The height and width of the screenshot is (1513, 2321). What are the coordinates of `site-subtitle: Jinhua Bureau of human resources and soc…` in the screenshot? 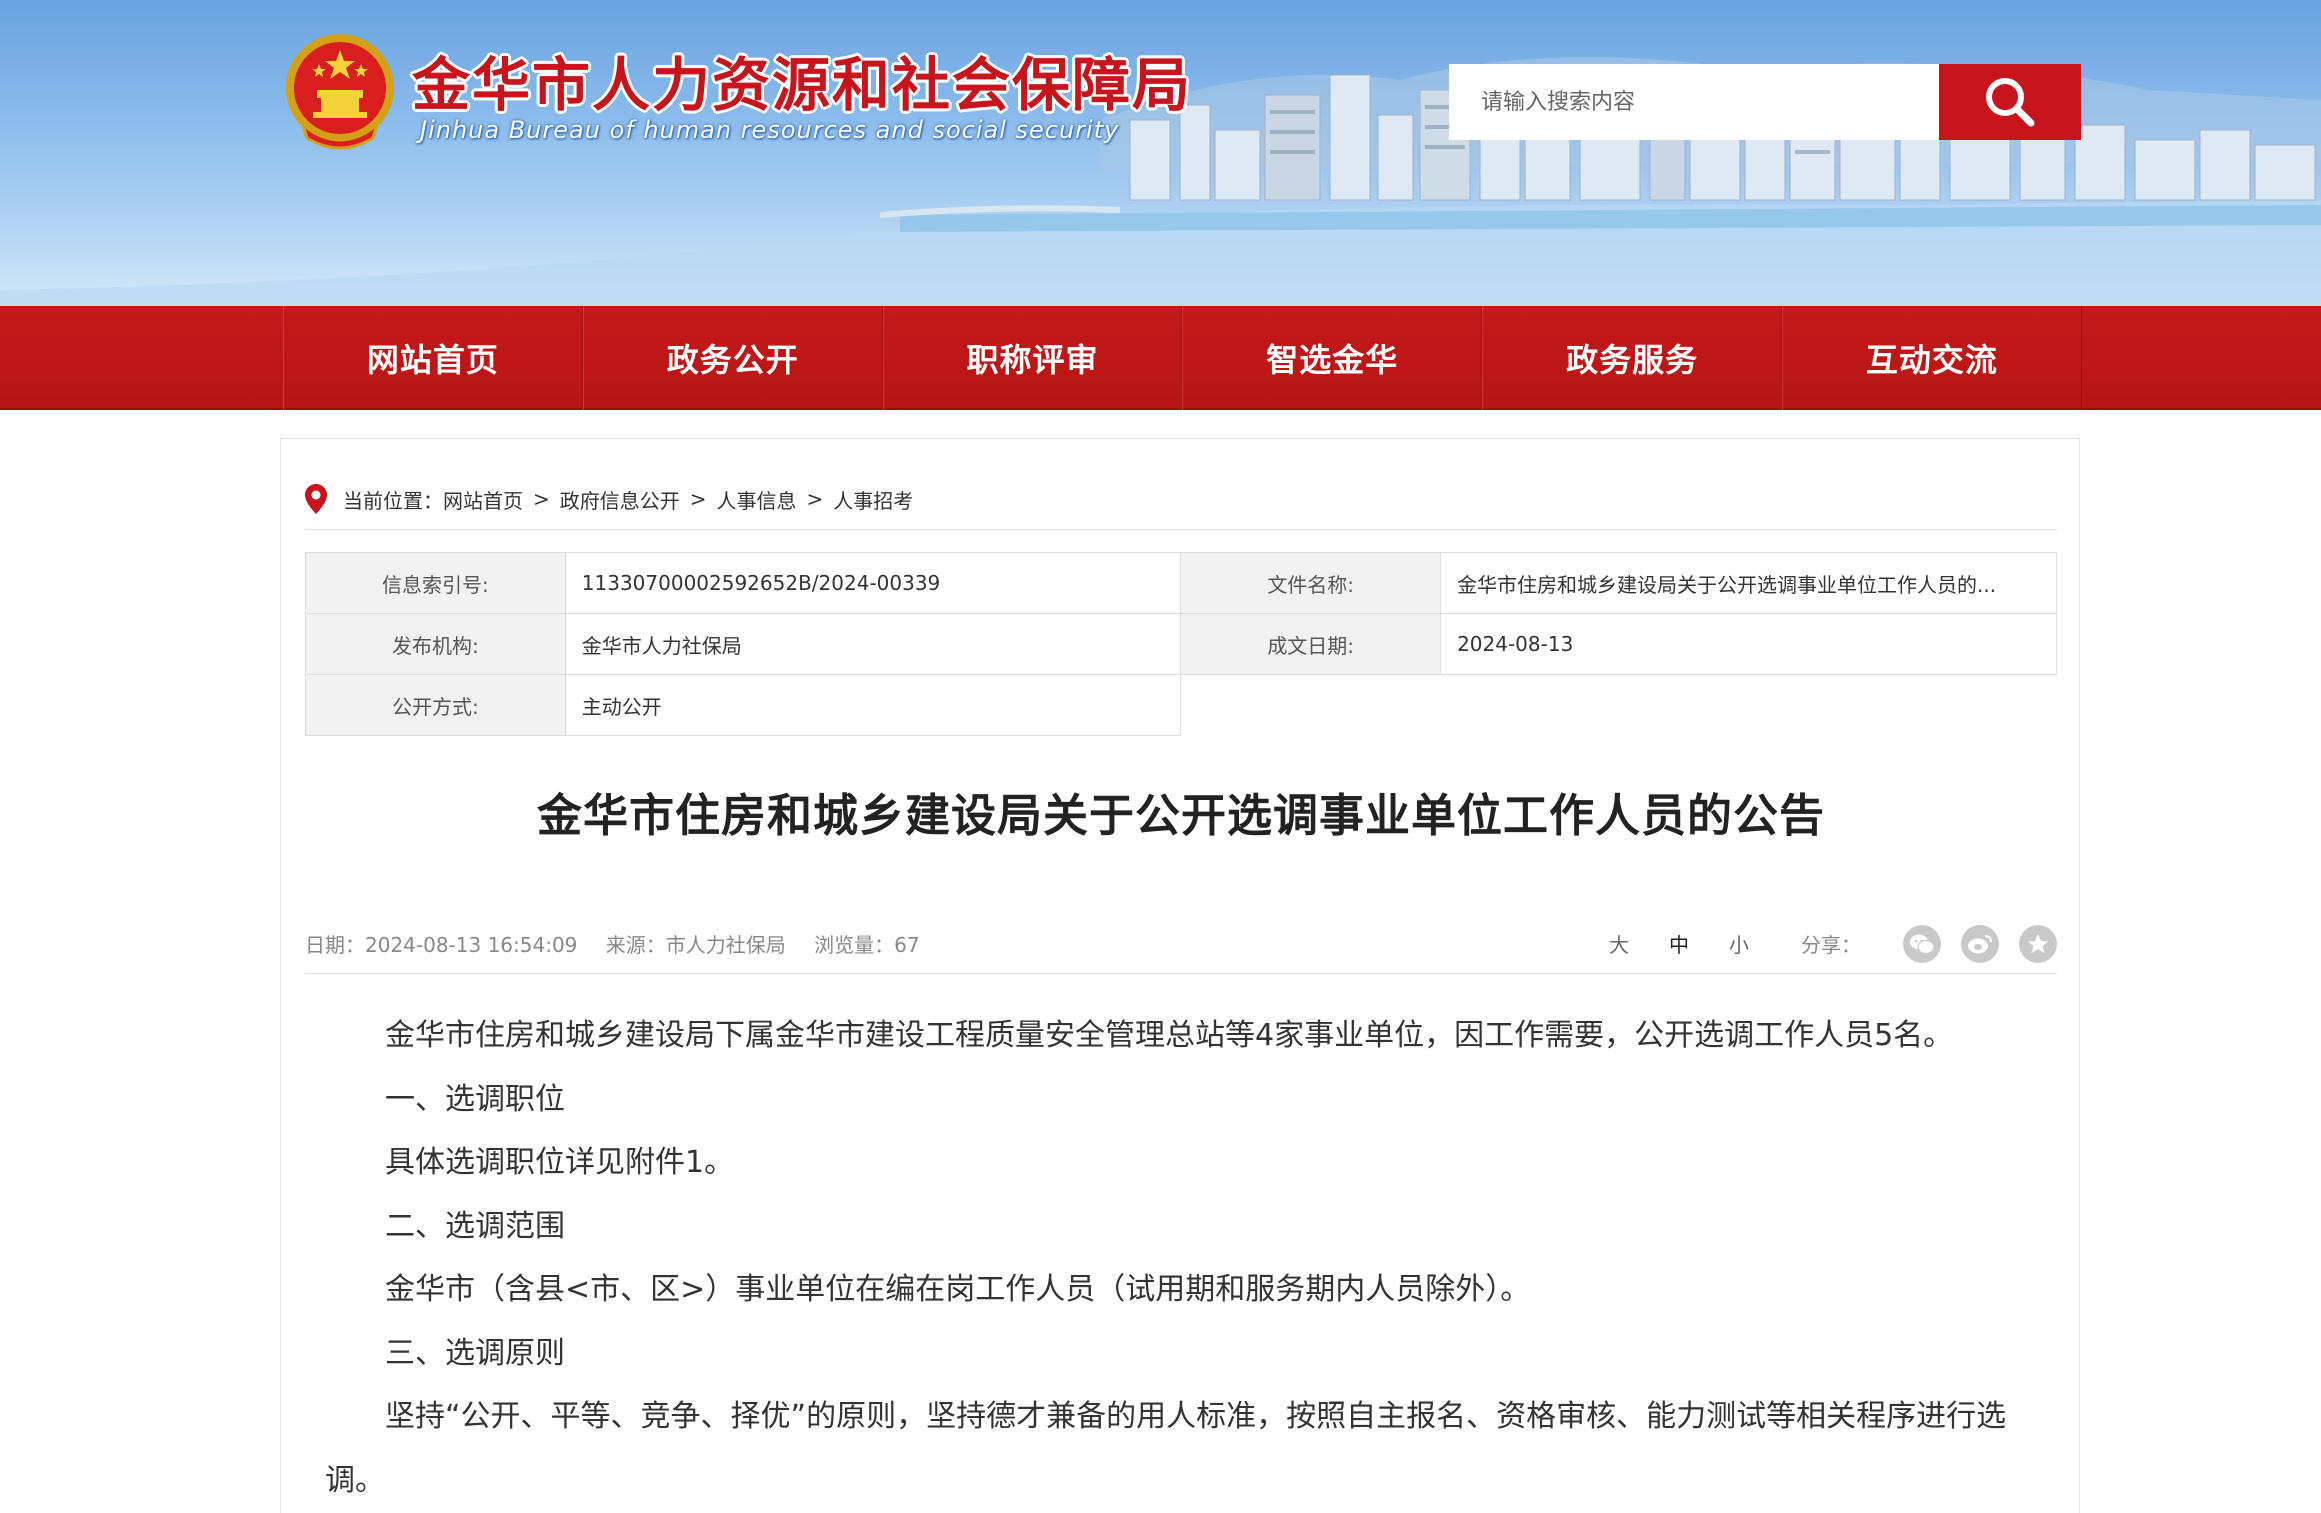 It's located at (770, 130).